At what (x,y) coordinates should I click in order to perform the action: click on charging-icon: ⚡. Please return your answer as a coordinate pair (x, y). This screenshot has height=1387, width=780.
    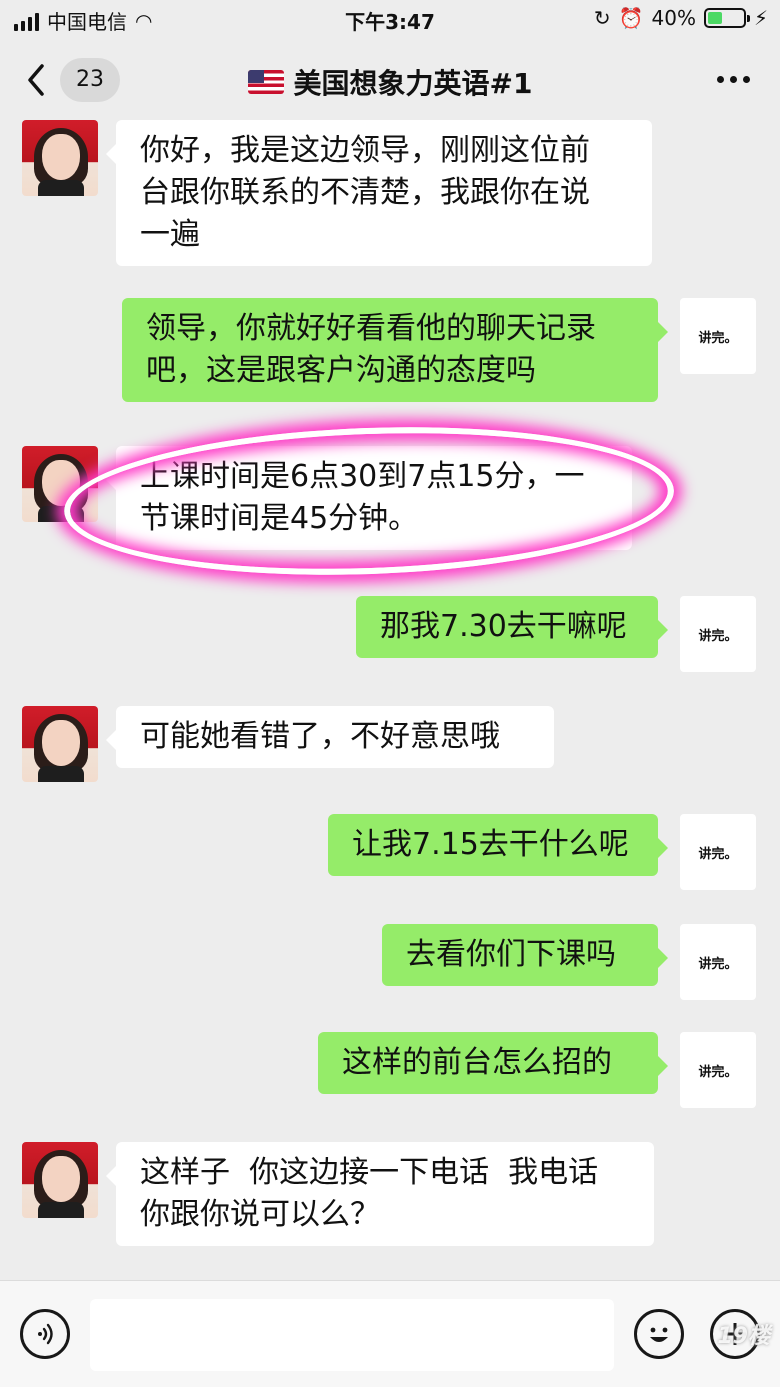
    Looking at the image, I should click on (760, 18).